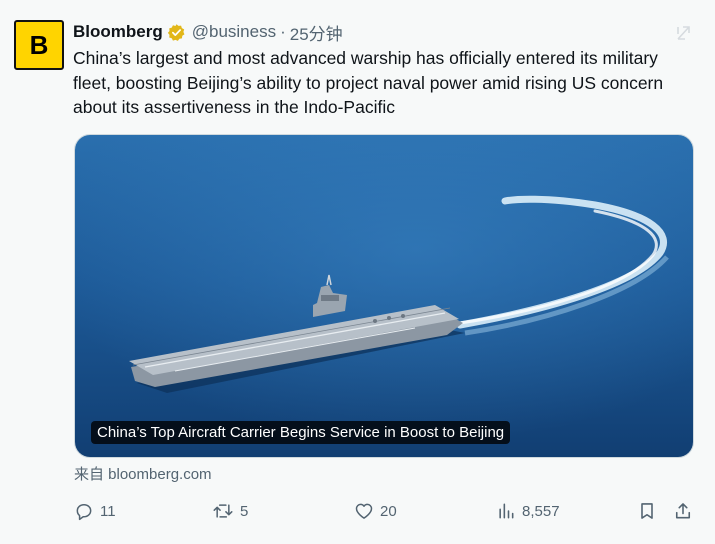 The image size is (715, 544). I want to click on action-bar: 11 5 20 8,557, so click(386, 511).